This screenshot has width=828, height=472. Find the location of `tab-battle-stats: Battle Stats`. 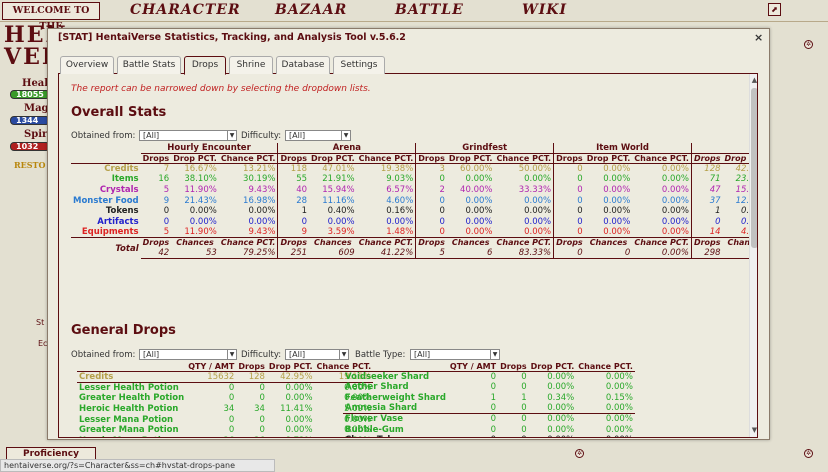

tab-battle-stats: Battle Stats is located at coordinates (149, 65).